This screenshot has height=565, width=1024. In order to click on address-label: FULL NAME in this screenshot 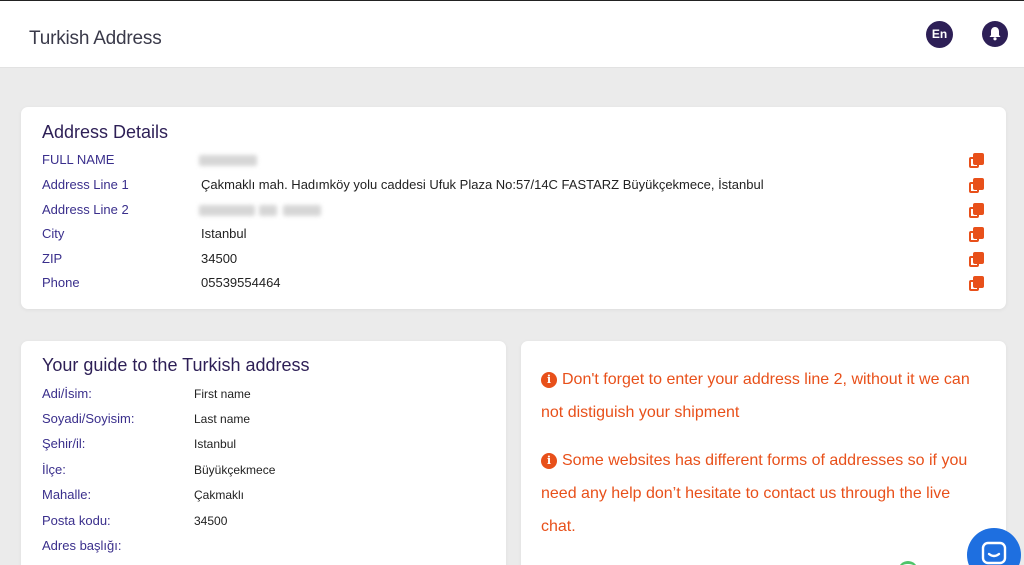, I will do `click(78, 159)`.